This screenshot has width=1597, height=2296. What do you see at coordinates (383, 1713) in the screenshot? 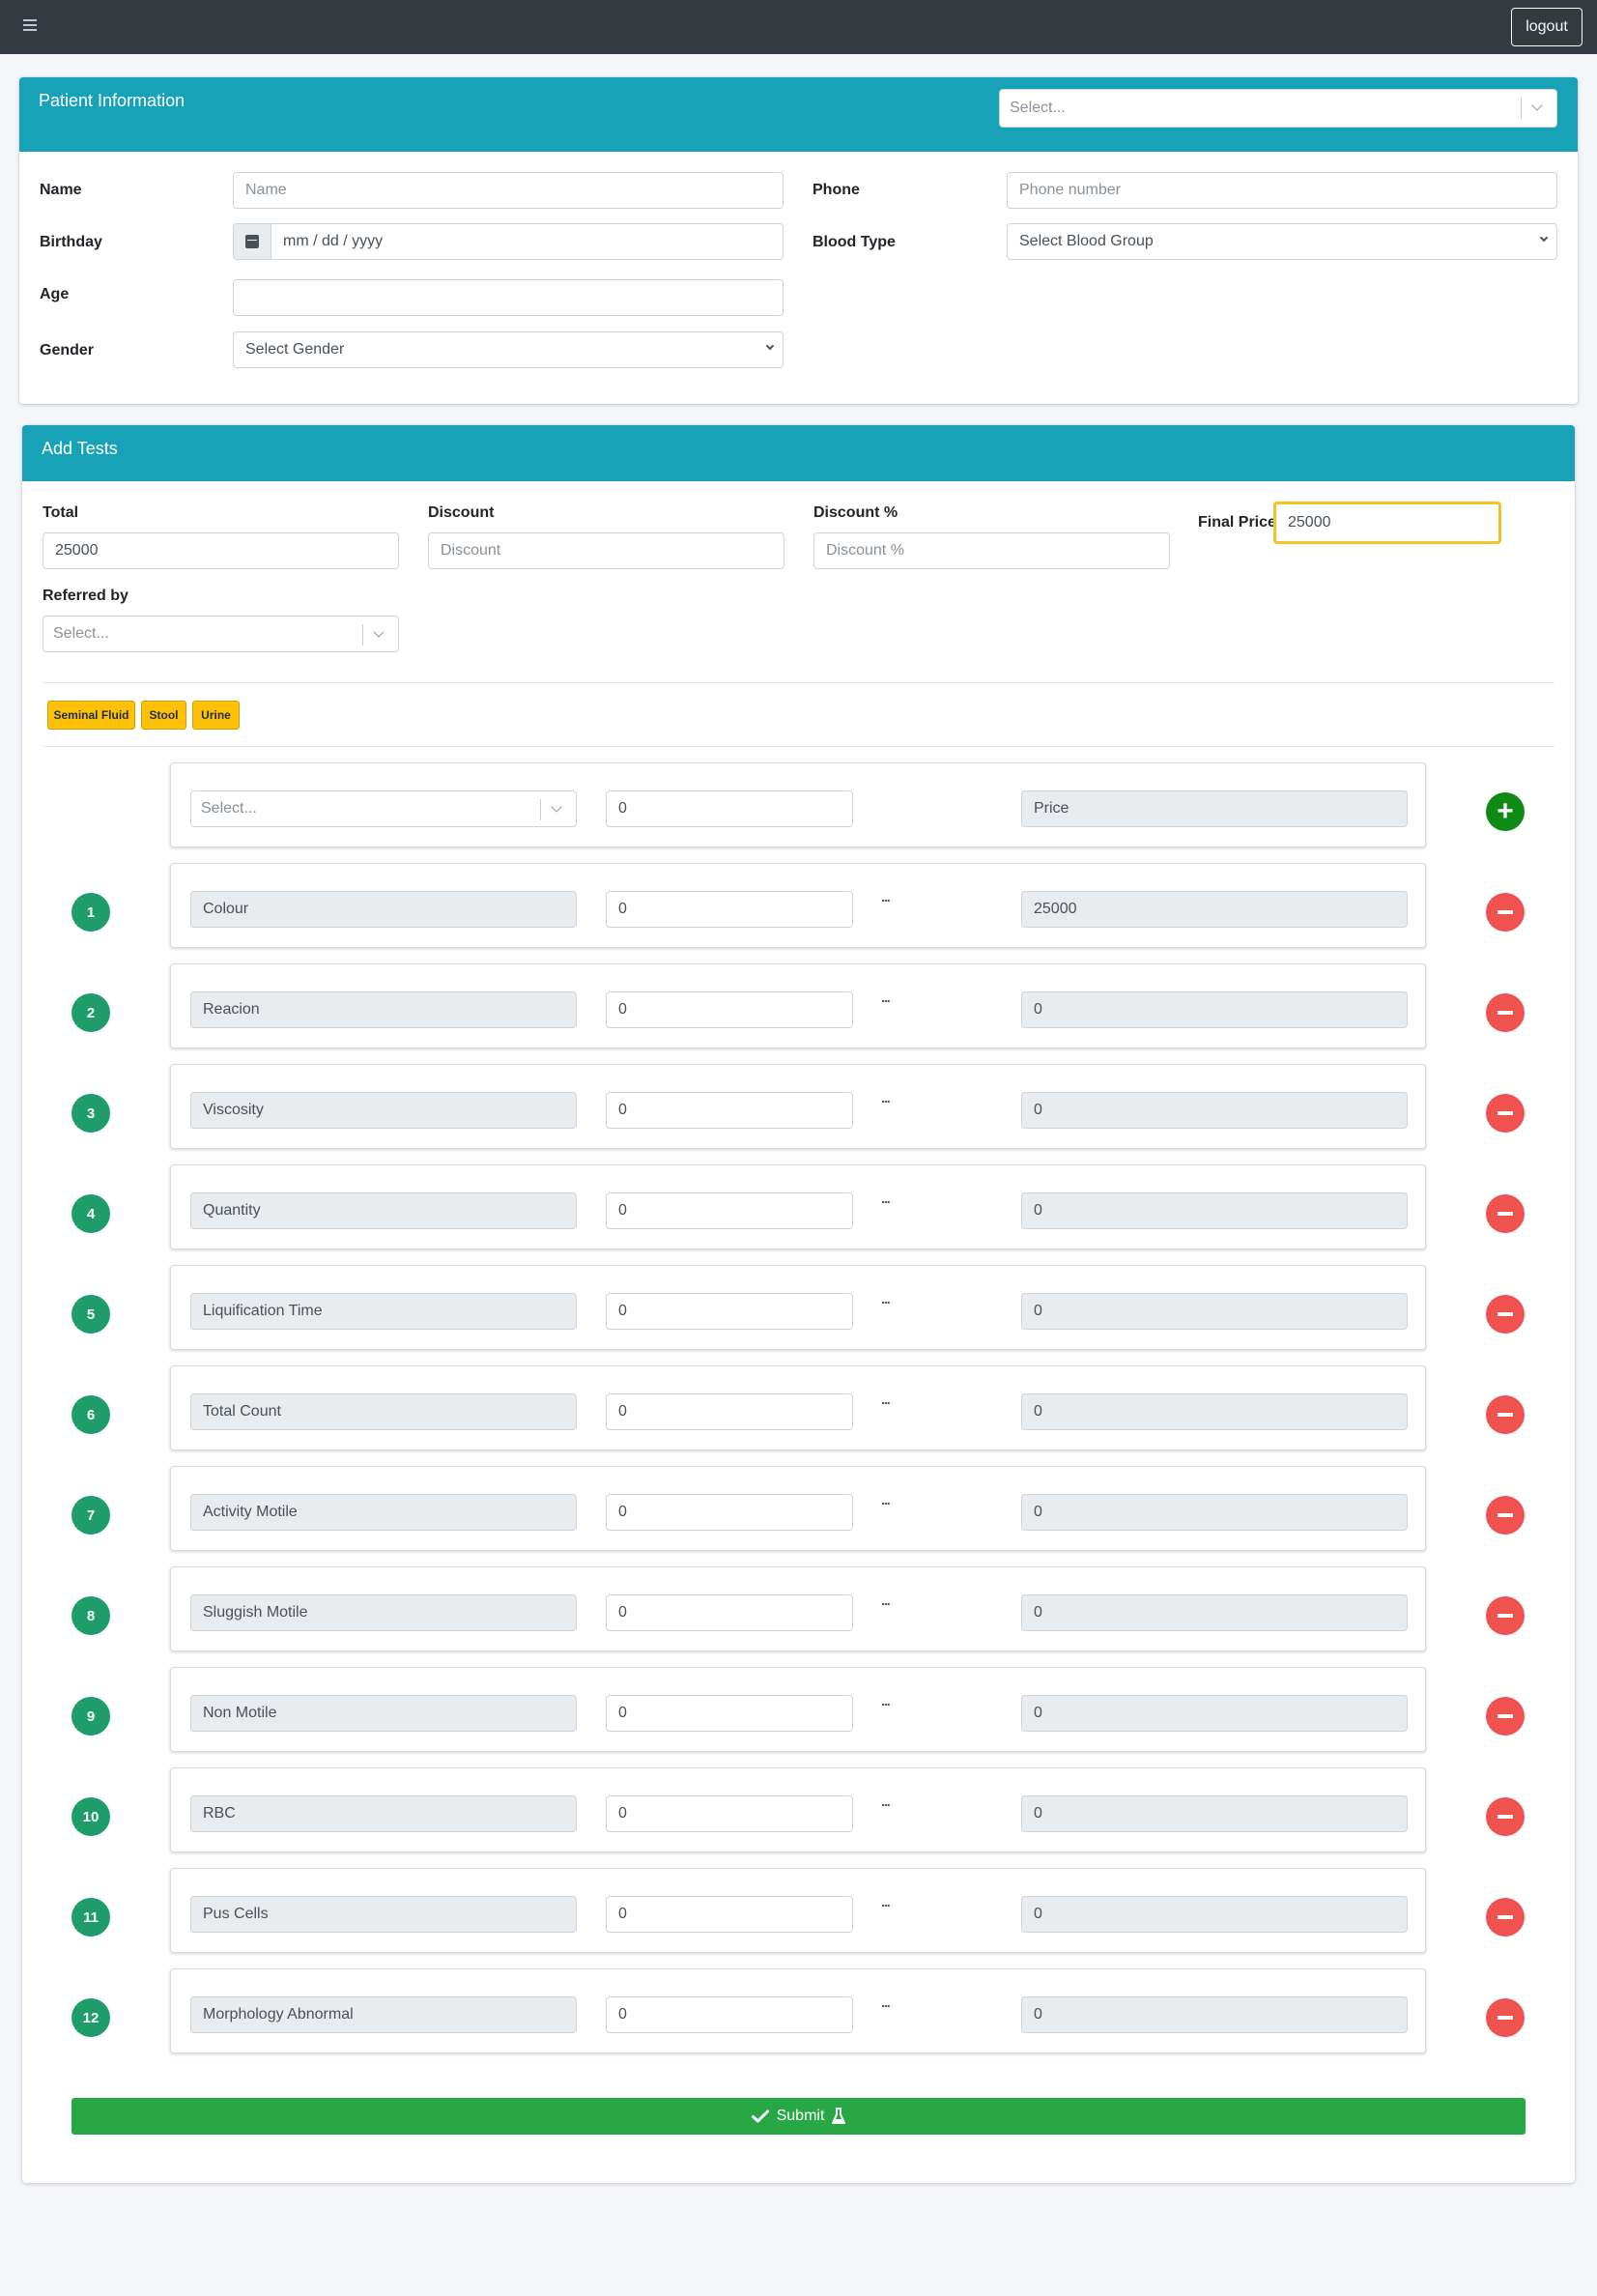
I see `test-name-field: Non Motile` at bounding box center [383, 1713].